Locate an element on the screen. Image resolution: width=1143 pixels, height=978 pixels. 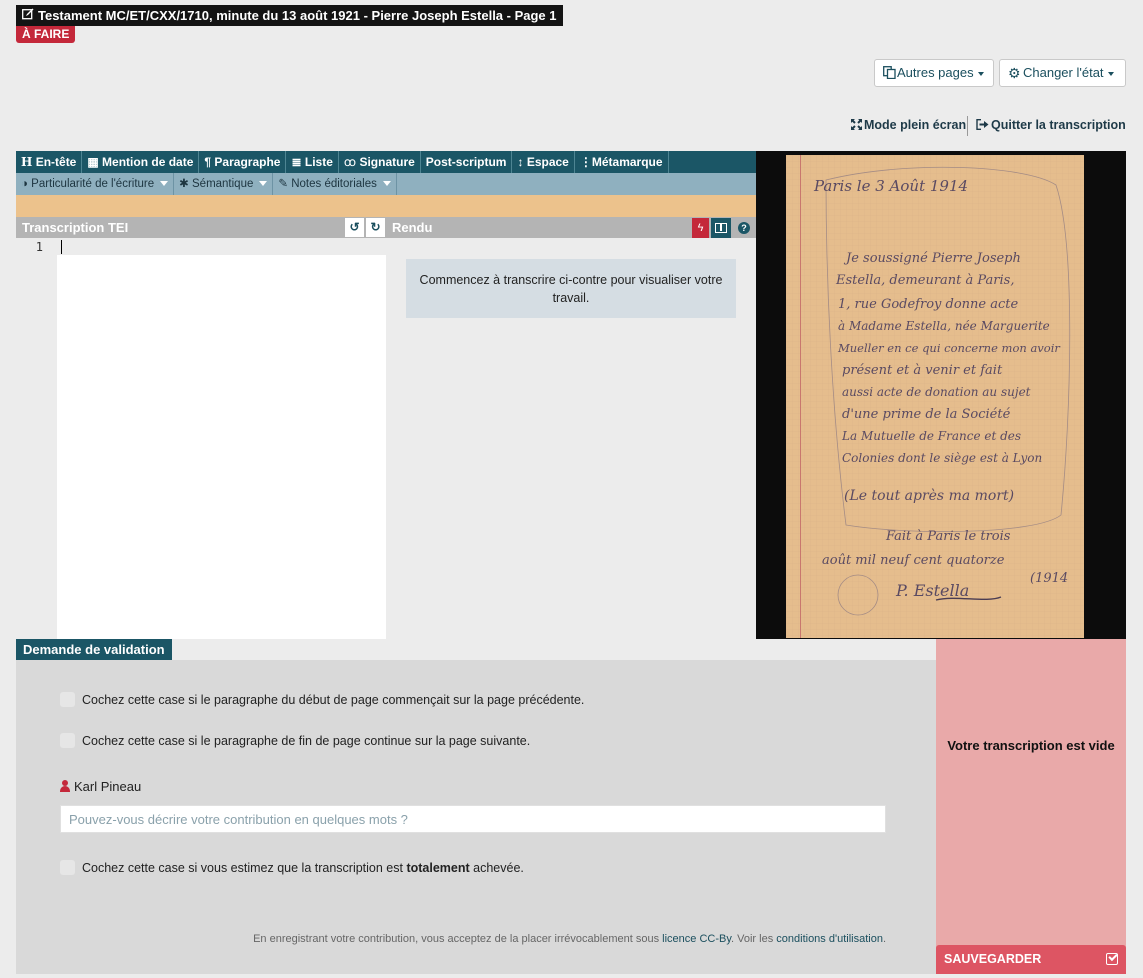
tool-espace: ↕ Espace is located at coordinates (543, 162).